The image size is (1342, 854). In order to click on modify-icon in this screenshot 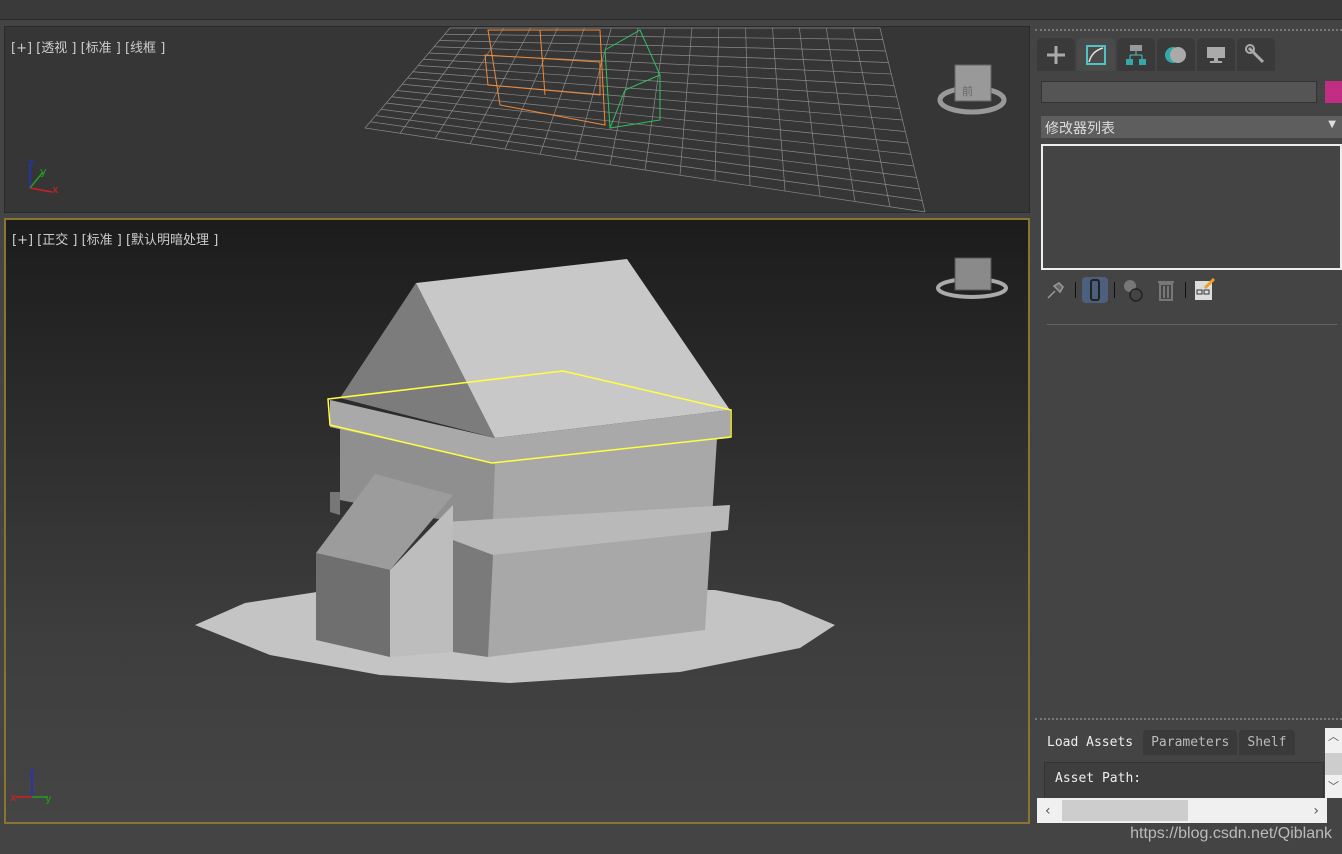, I will do `click(1096, 54)`.